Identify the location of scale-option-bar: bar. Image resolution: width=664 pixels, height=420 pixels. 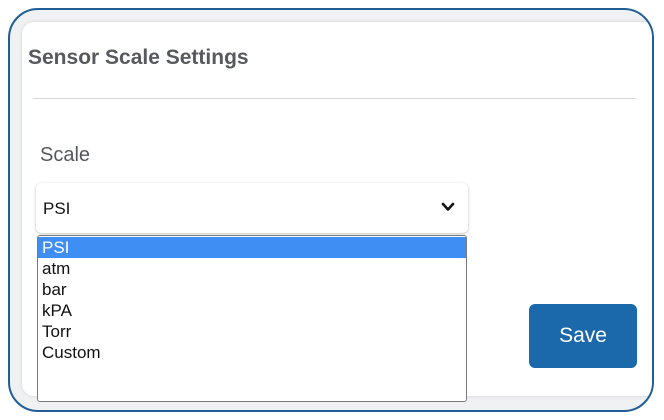
(252, 289).